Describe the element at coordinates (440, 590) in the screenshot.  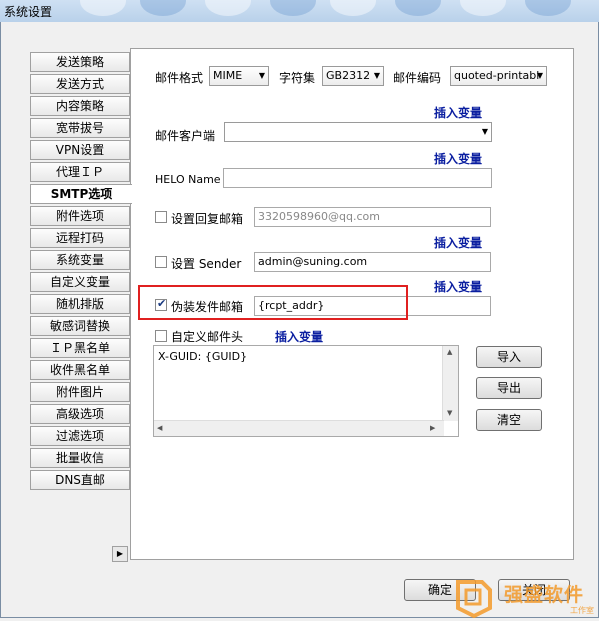
I see `ok-button: 确定` at that location.